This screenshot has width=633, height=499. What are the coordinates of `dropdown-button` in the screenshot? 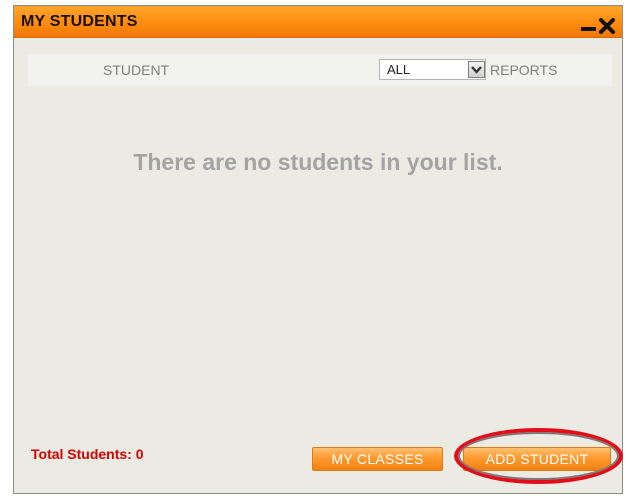 It's located at (476, 69).